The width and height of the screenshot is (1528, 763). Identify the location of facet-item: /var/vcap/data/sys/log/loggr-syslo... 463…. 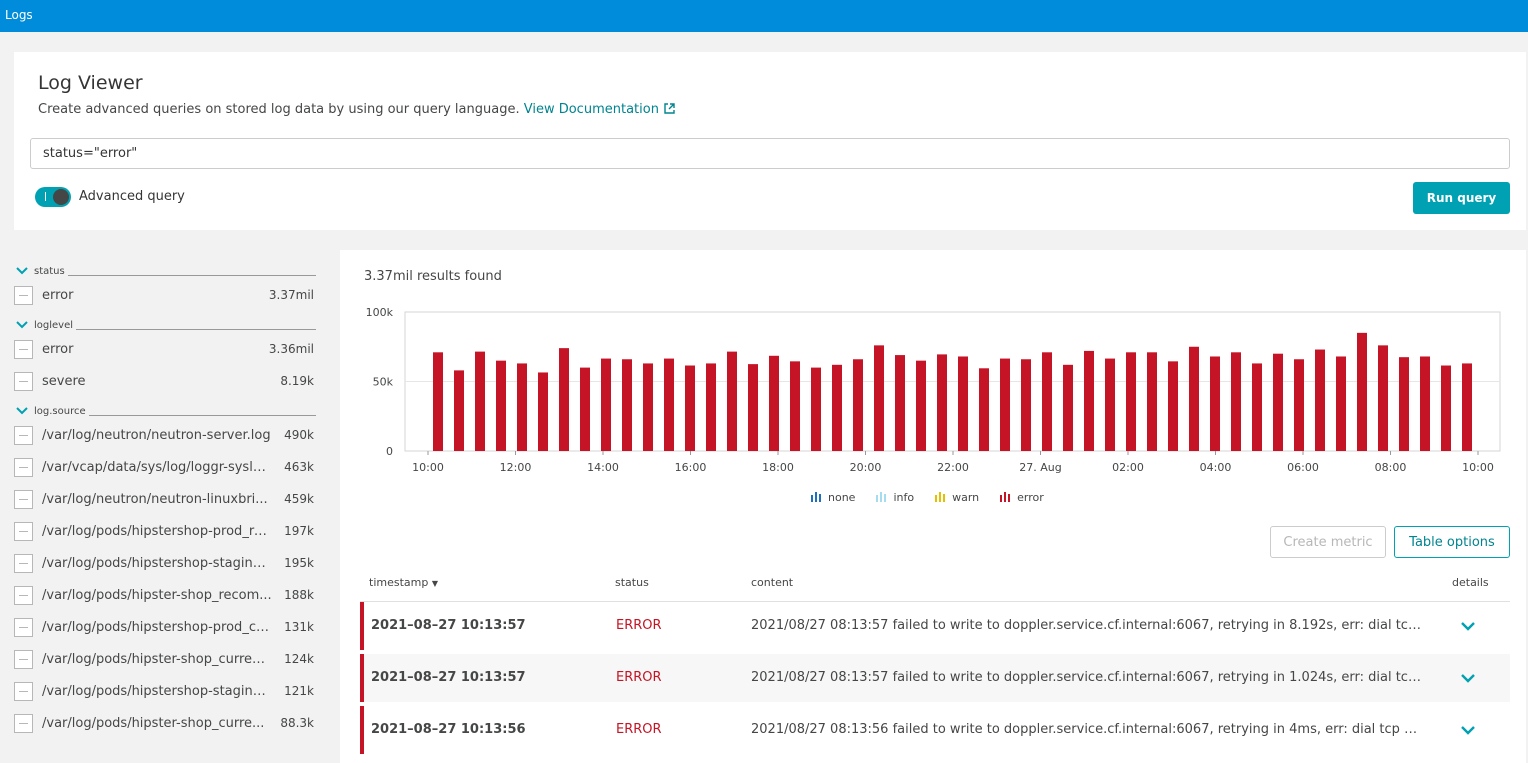
(165, 468).